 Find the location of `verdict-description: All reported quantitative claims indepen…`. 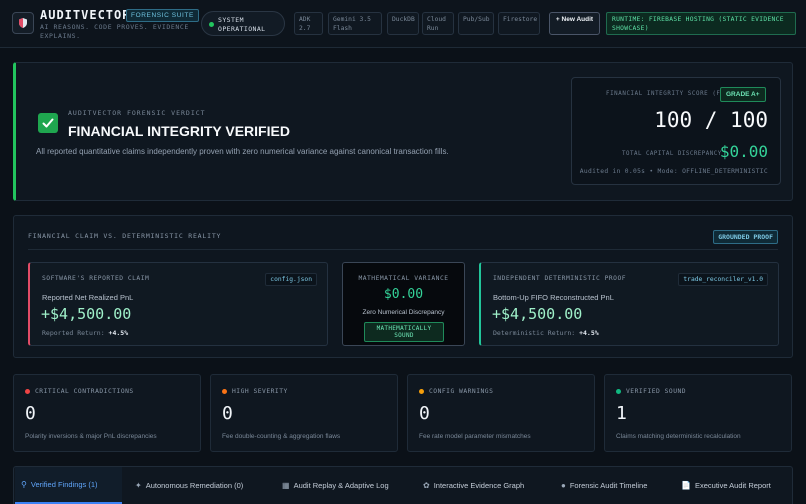

verdict-description: All reported quantitative claims indepen… is located at coordinates (242, 151).